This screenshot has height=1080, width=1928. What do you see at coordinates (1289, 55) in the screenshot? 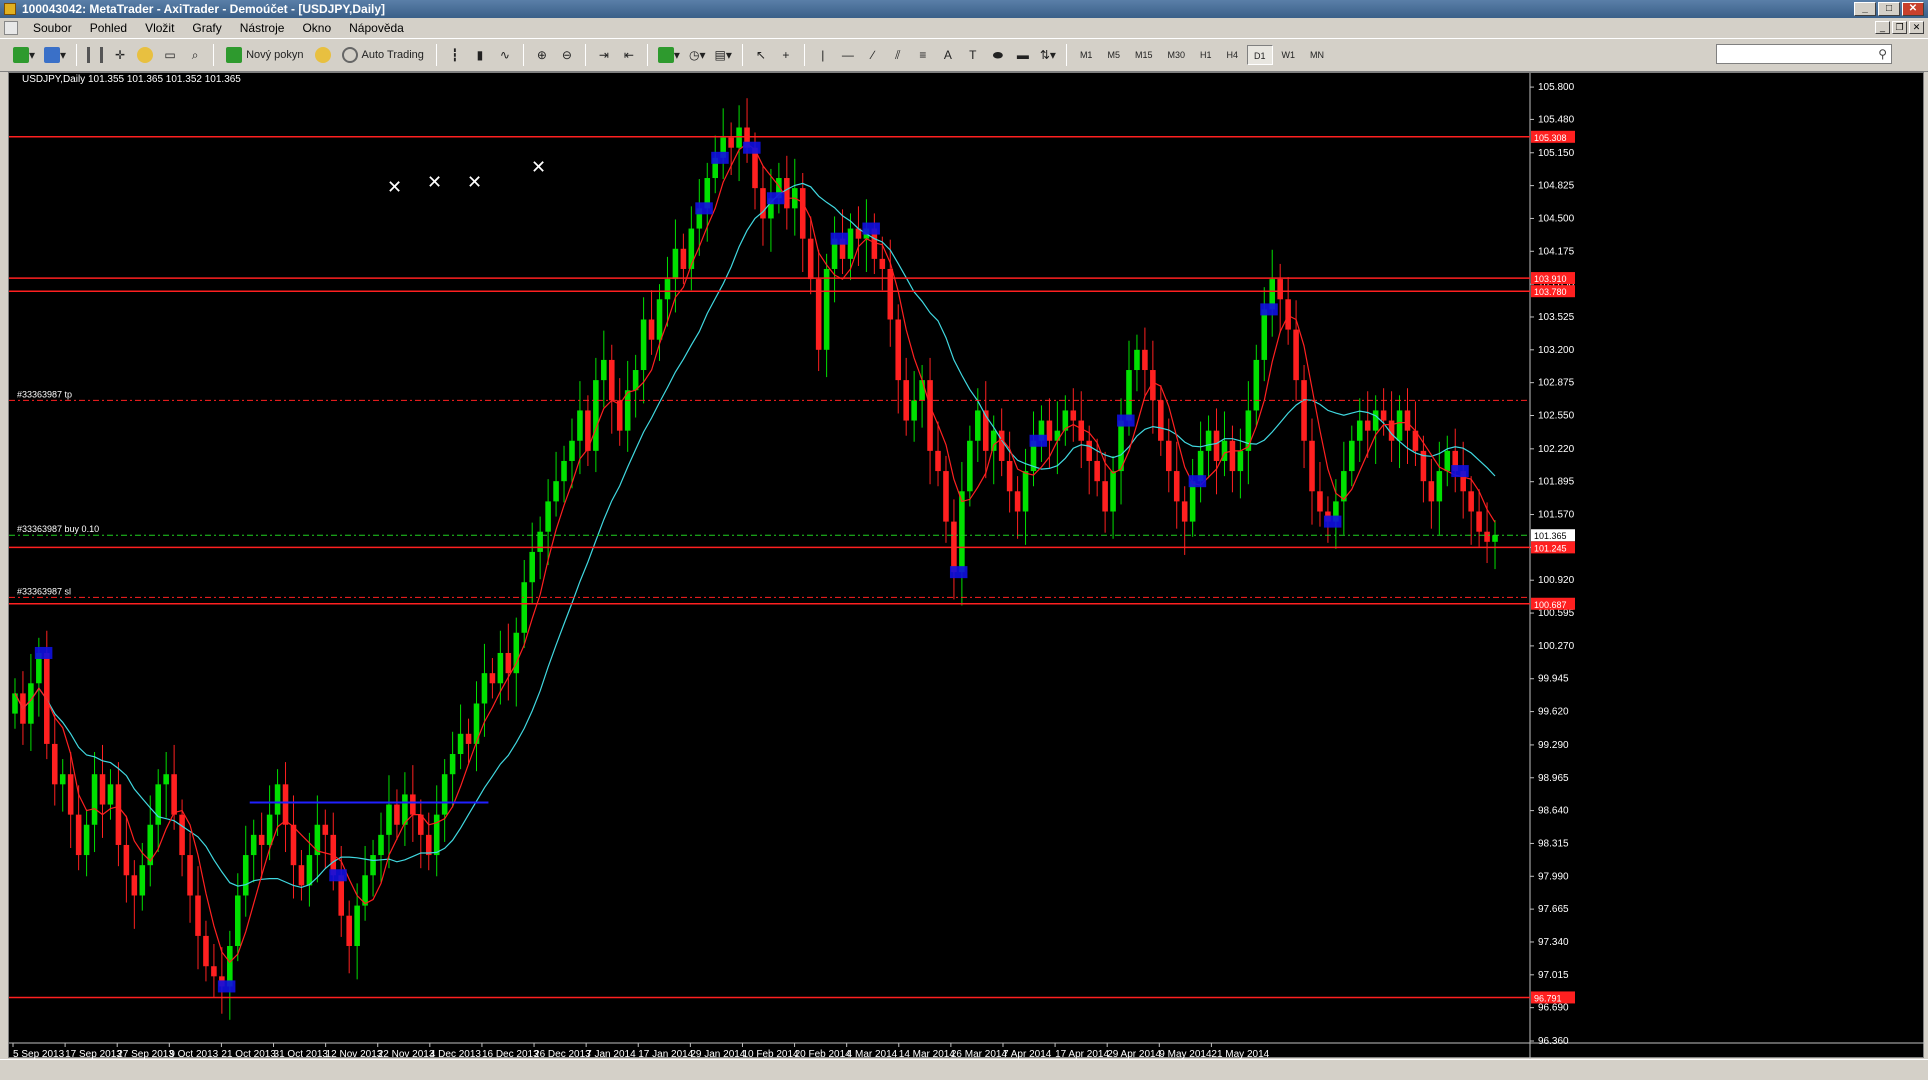
I see `timeframe-w1: W1` at bounding box center [1289, 55].